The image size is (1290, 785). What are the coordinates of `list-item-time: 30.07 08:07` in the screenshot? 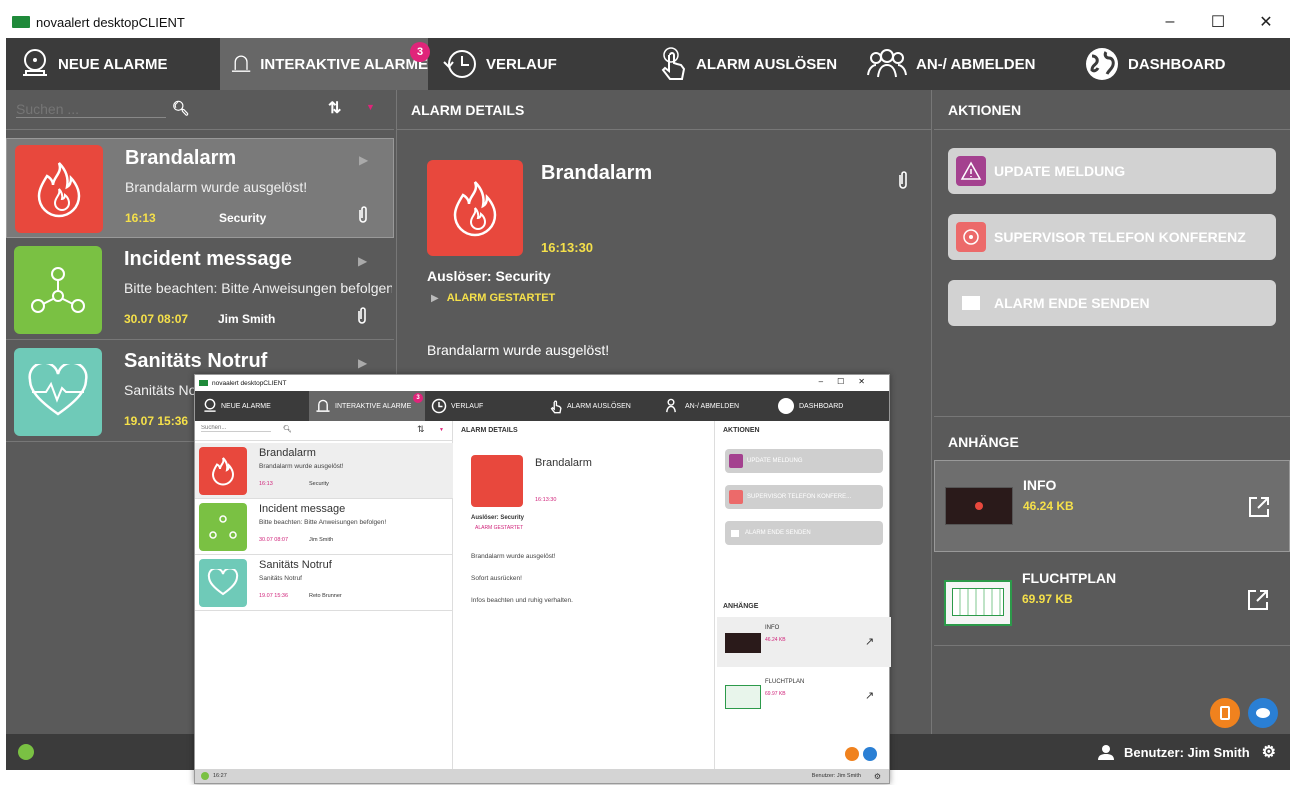 It's located at (156, 319).